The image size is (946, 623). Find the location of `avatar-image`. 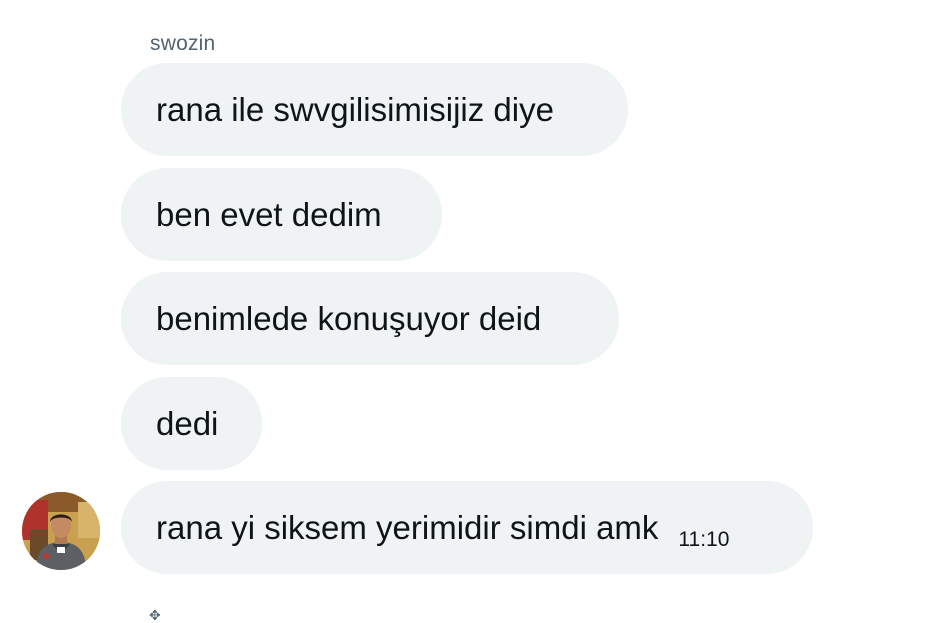

avatar-image is located at coordinates (61, 531).